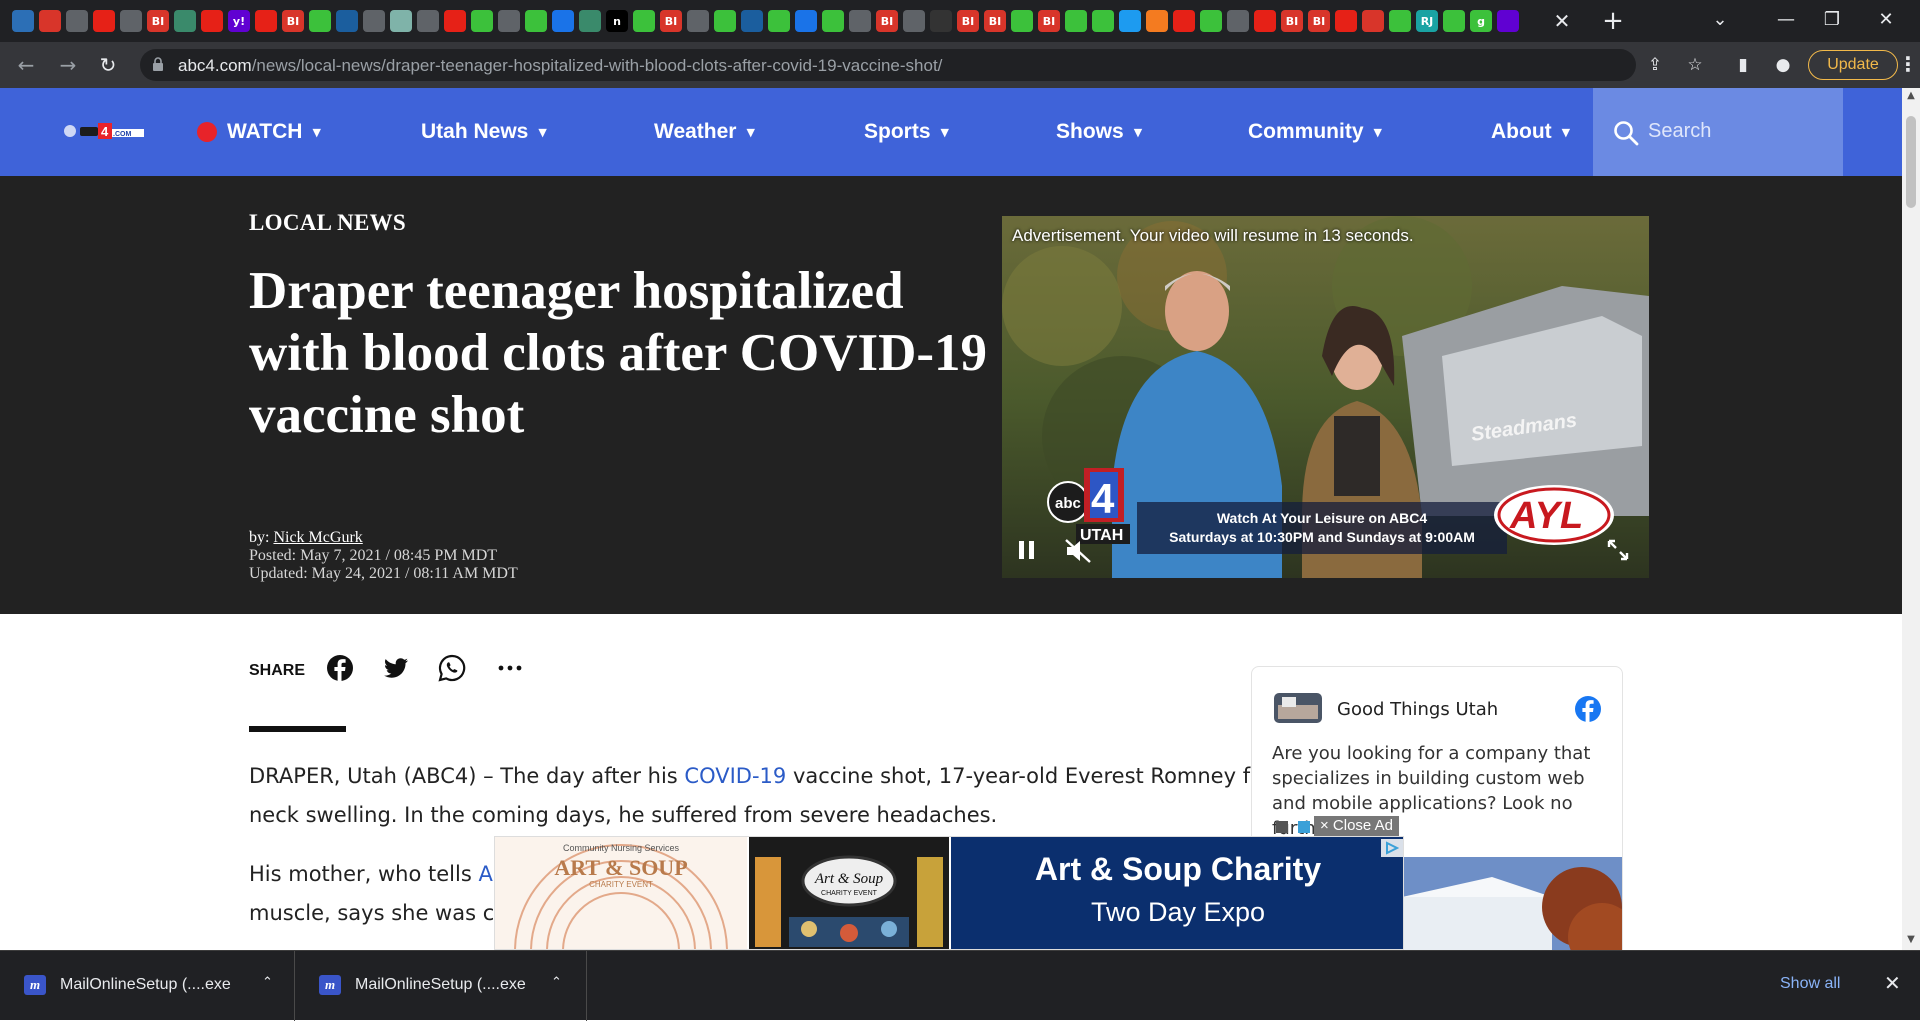 Image resolution: width=1920 pixels, height=1021 pixels. Describe the element at coordinates (158, 64) in the screenshot. I see `lock-icon` at that location.